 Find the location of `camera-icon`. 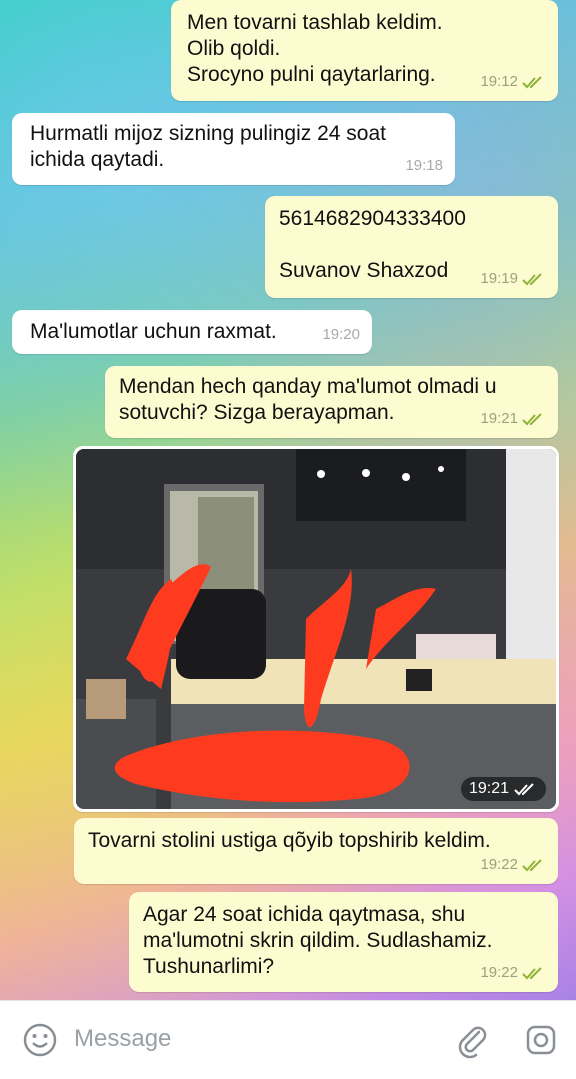

camera-icon is located at coordinates (541, 1040).